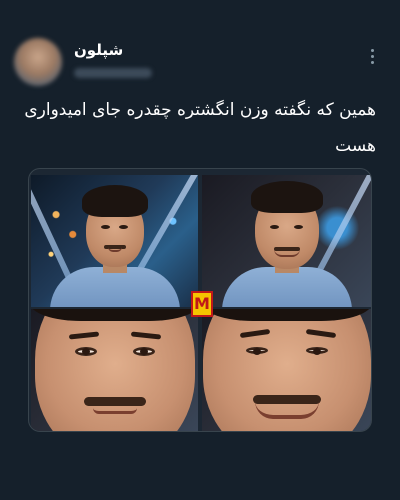 This screenshot has height=500, width=400. What do you see at coordinates (114, 241) in the screenshot?
I see `meme-panel-top-left` at bounding box center [114, 241].